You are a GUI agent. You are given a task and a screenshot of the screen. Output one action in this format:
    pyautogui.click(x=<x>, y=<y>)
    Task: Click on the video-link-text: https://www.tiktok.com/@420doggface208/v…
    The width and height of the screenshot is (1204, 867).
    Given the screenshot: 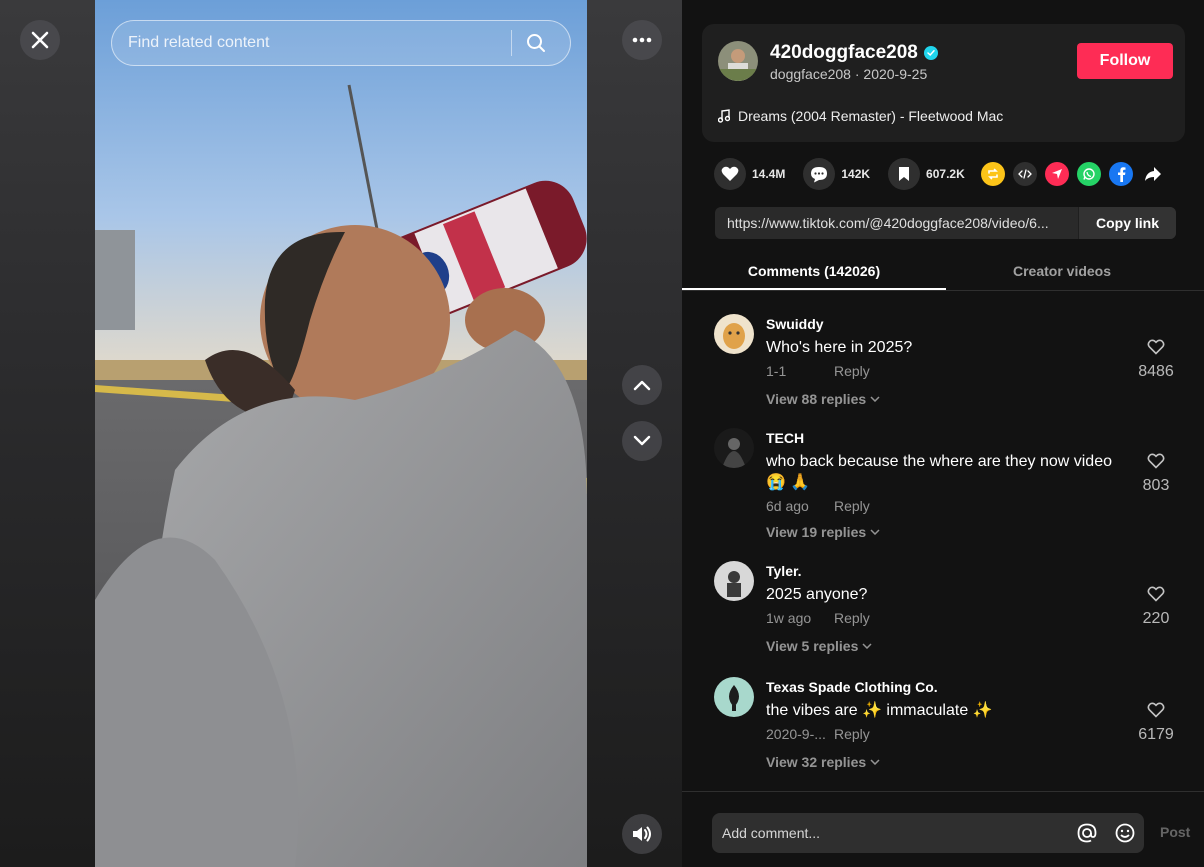 What is the action you would take?
    pyautogui.click(x=896, y=223)
    